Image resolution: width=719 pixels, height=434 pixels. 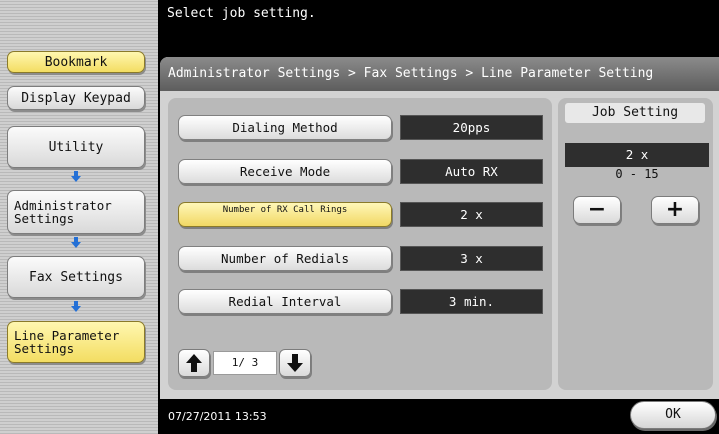 What do you see at coordinates (637, 174) in the screenshot?
I see `job-setting-range: 0 - 15` at bounding box center [637, 174].